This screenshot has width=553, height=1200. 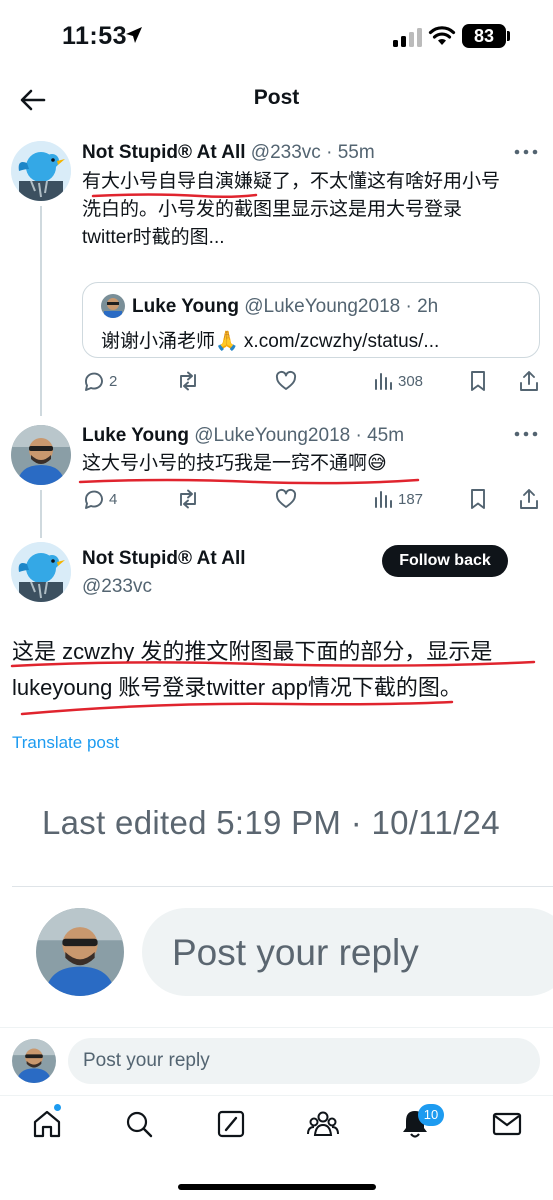 What do you see at coordinates (484, 36) in the screenshot?
I see `battery-icon: 83` at bounding box center [484, 36].